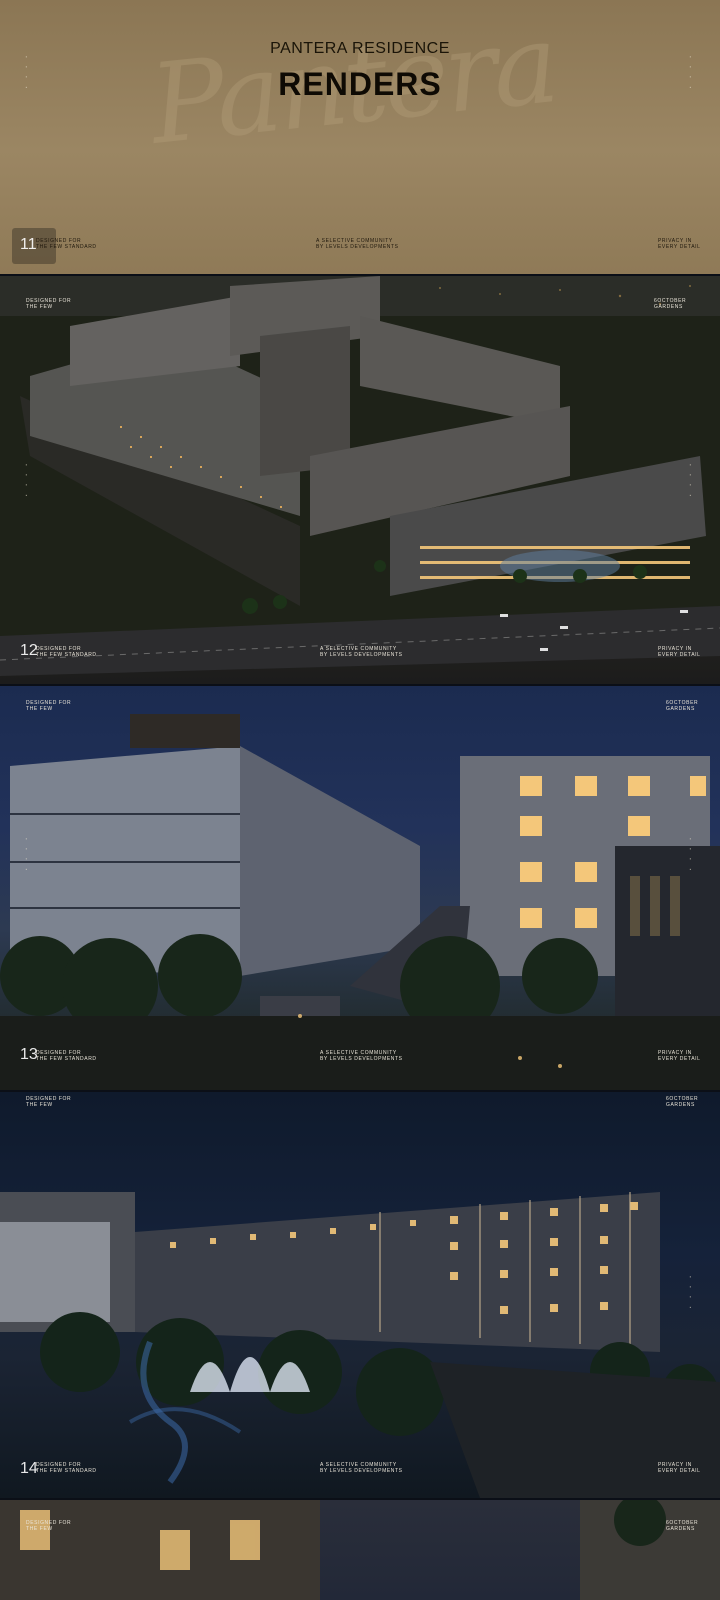  I want to click on cover-title: RENDERS, so click(360, 84).